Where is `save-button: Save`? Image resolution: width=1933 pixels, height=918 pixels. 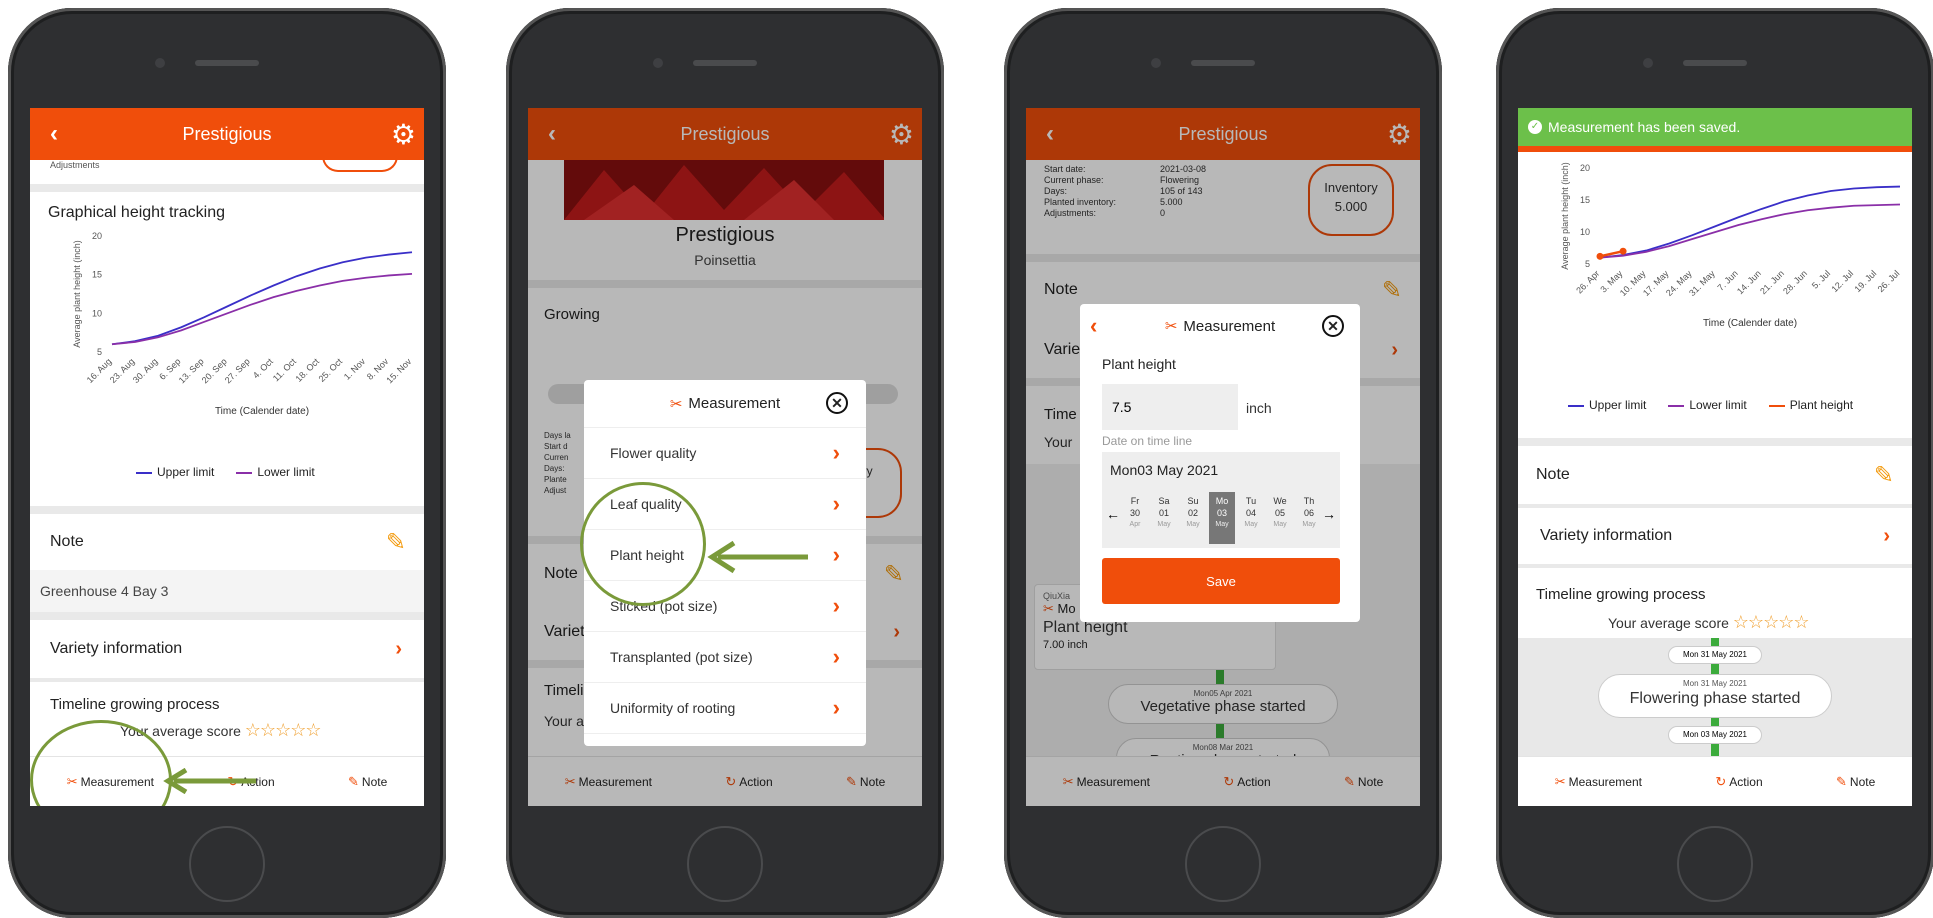 save-button: Save is located at coordinates (1221, 581).